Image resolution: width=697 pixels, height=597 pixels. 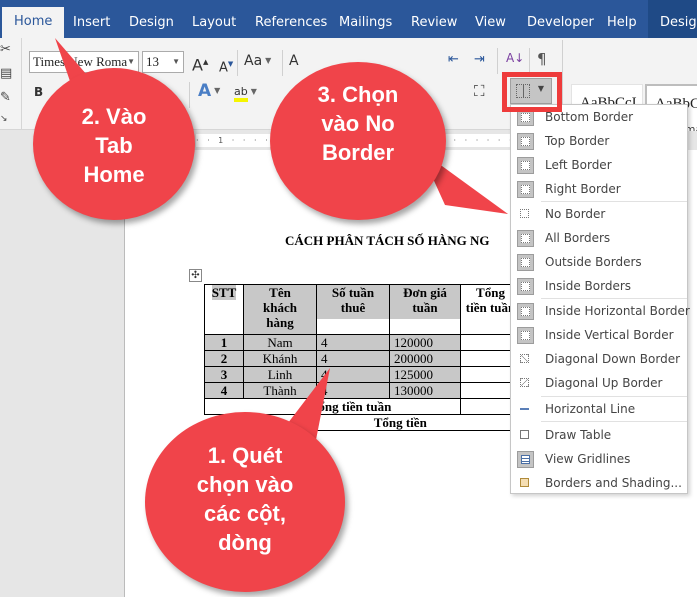 I want to click on callout-line: chọn vào, so click(x=245, y=484).